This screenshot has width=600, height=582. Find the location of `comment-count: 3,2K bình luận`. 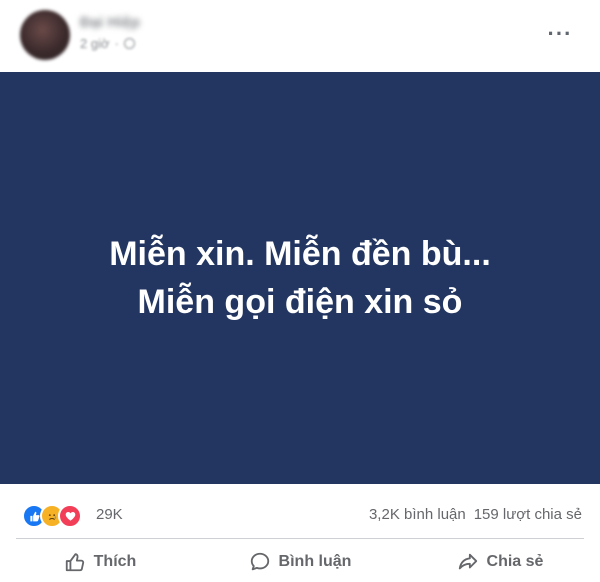

comment-count: 3,2K bình luận is located at coordinates (417, 514).